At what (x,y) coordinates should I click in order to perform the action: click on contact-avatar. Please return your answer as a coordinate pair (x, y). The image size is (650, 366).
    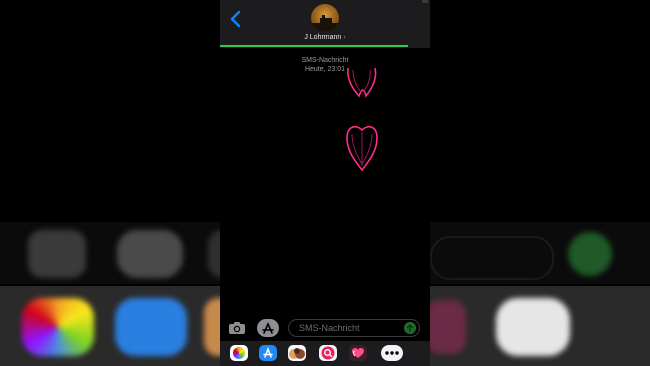
    Looking at the image, I should click on (325, 18).